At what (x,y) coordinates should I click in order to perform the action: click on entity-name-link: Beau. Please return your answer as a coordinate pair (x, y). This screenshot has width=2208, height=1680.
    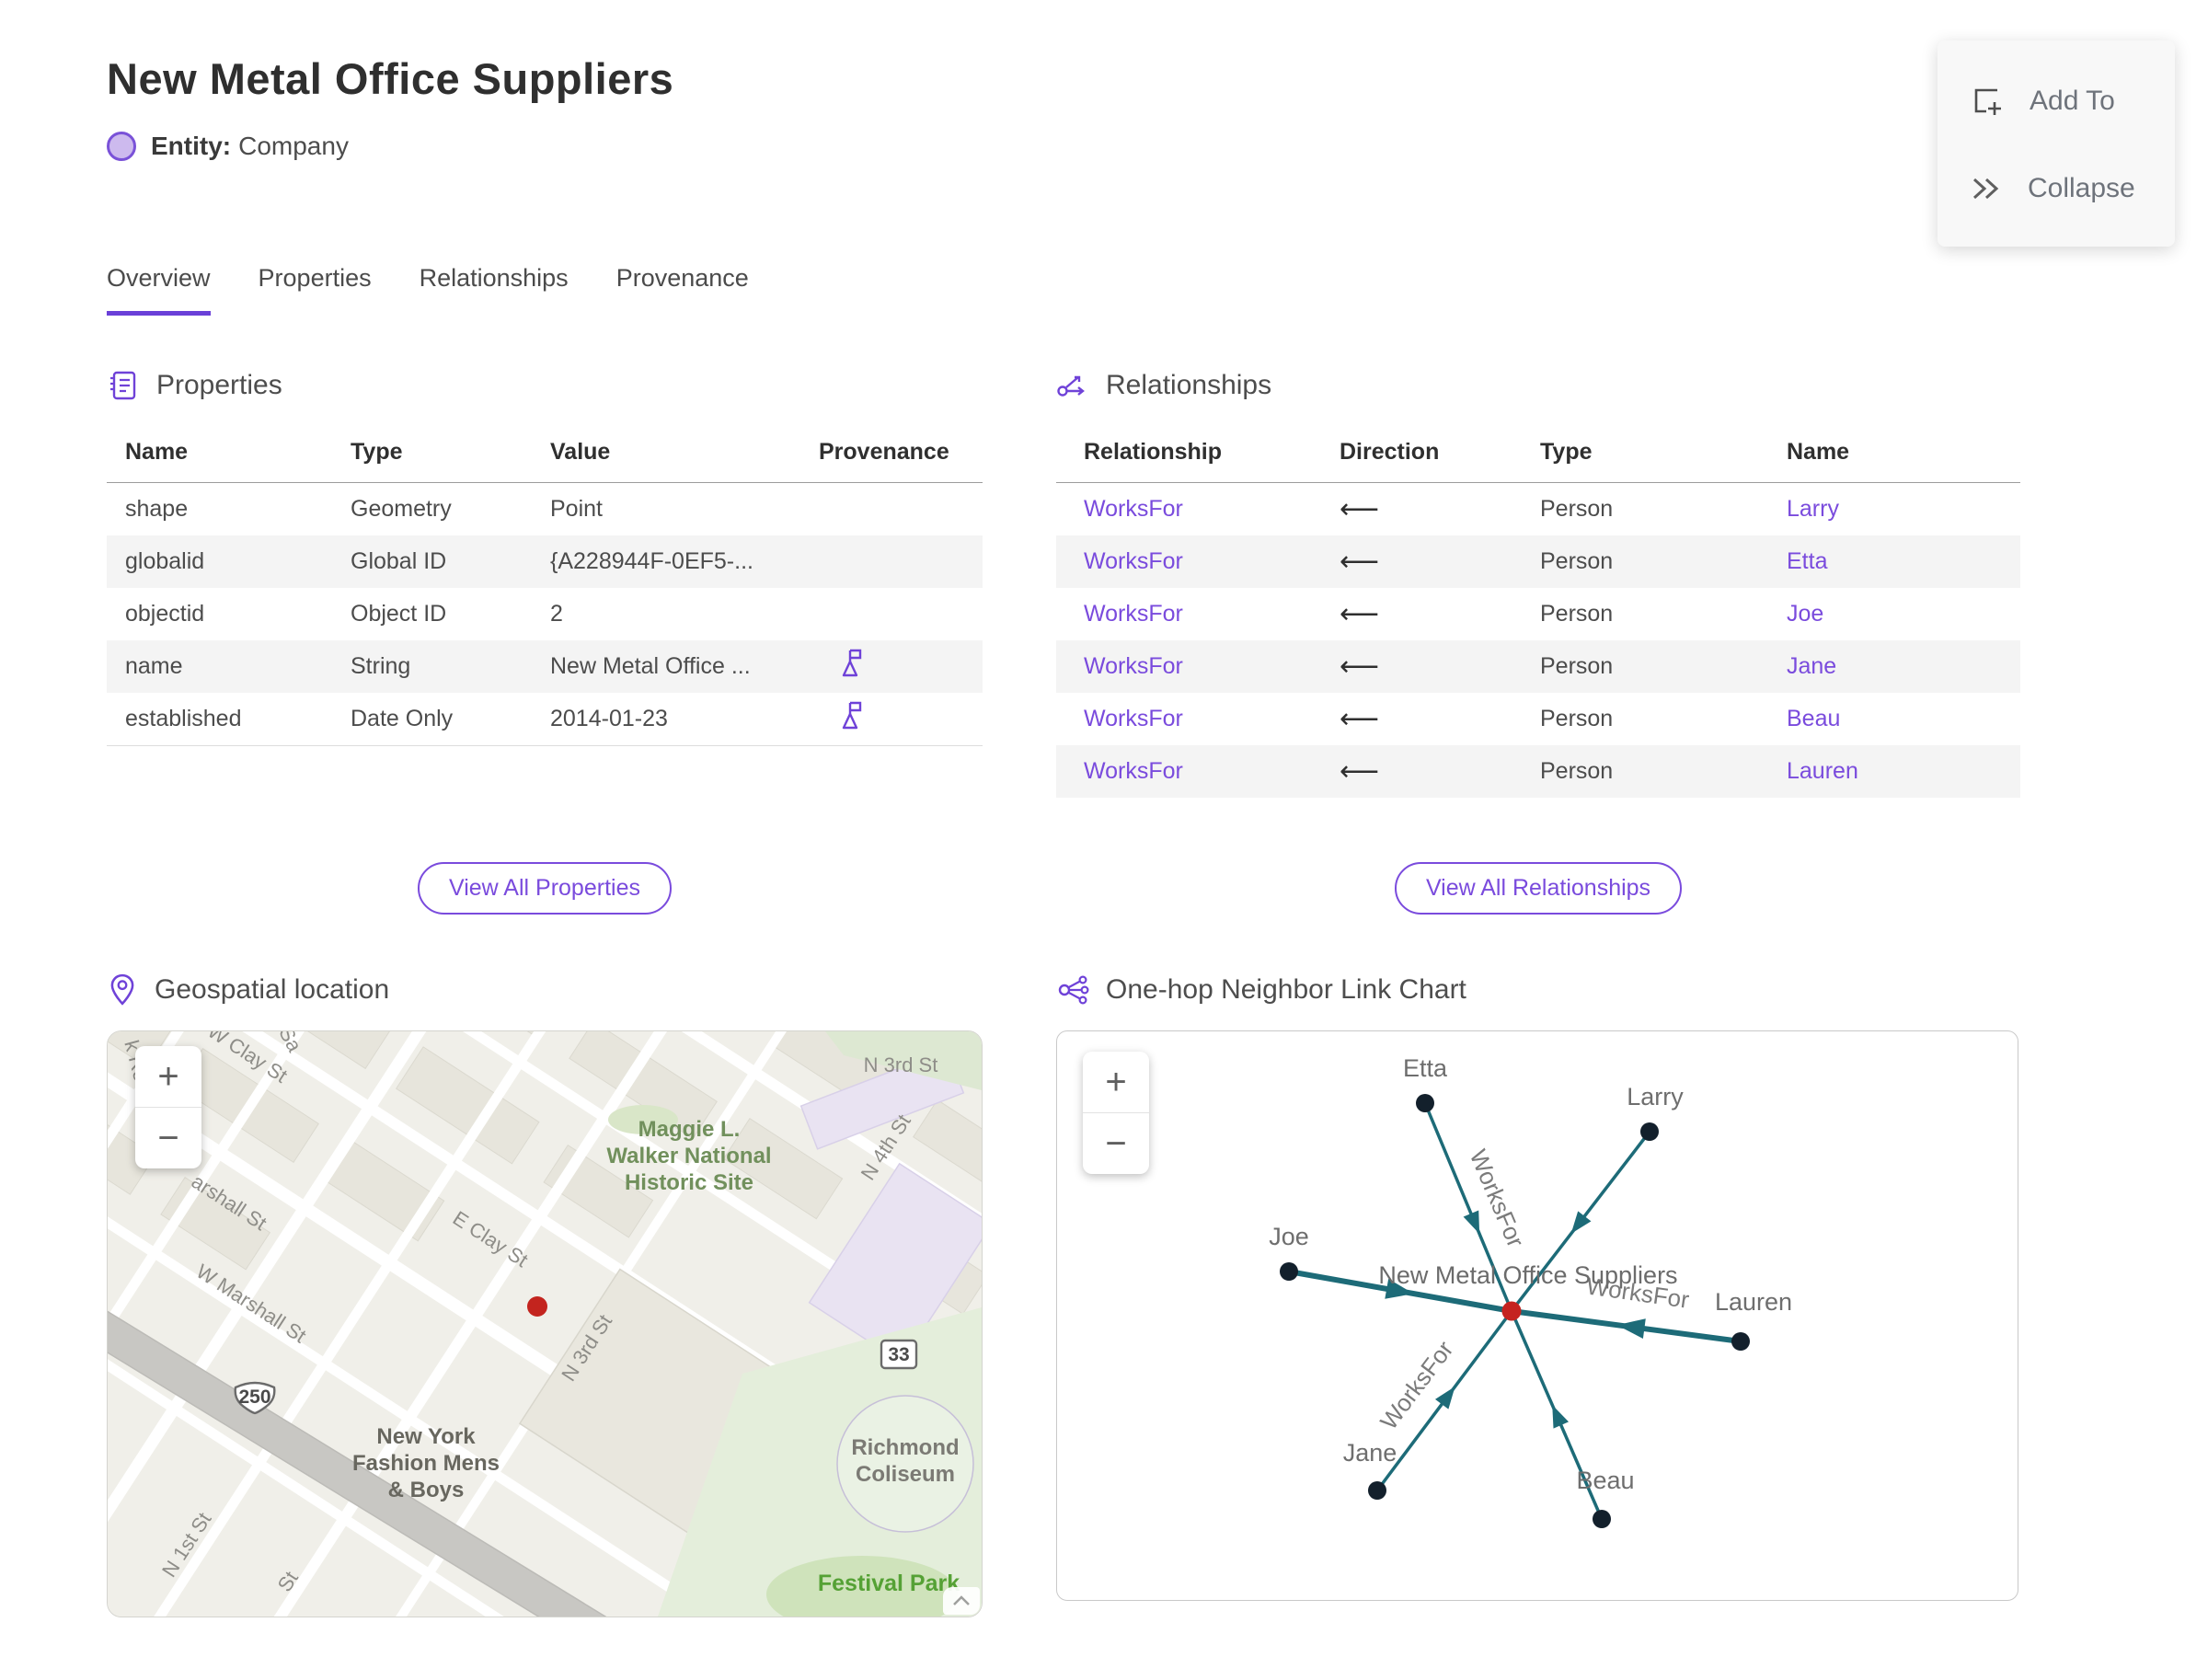
    Looking at the image, I should click on (1813, 718).